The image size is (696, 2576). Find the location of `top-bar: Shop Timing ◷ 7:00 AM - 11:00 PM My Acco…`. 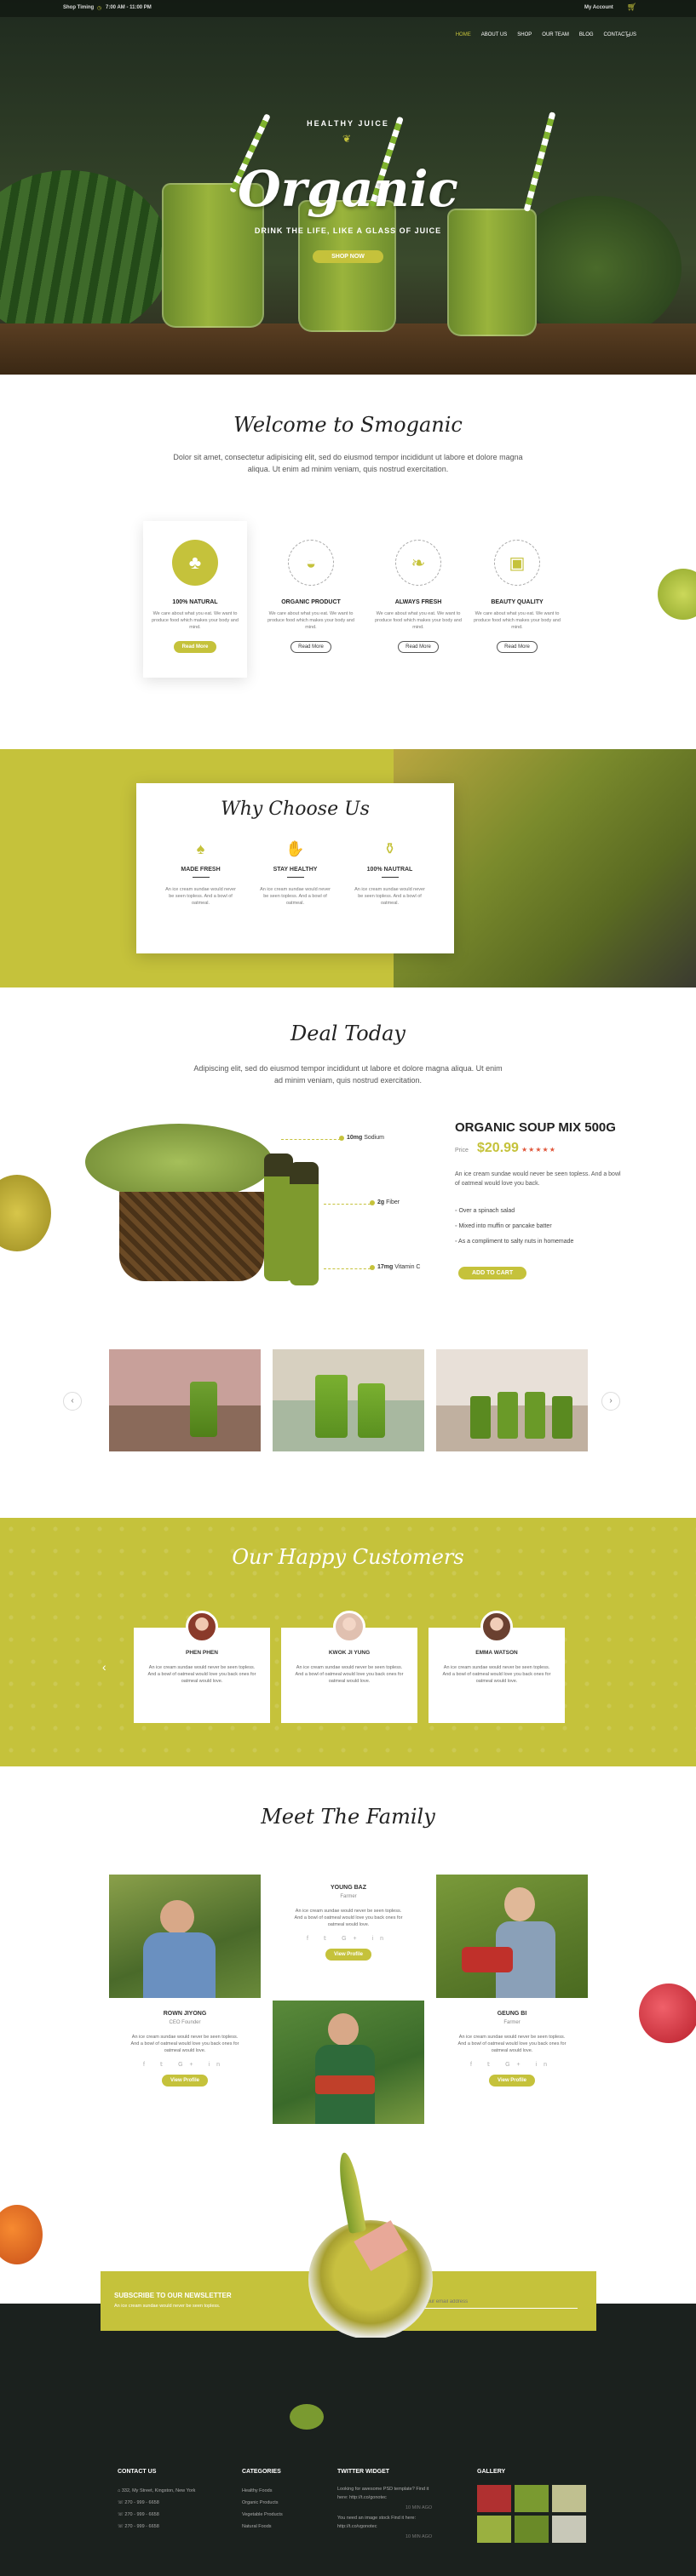

top-bar: Shop Timing ◷ 7:00 AM - 11:00 PM My Acco… is located at coordinates (348, 8).